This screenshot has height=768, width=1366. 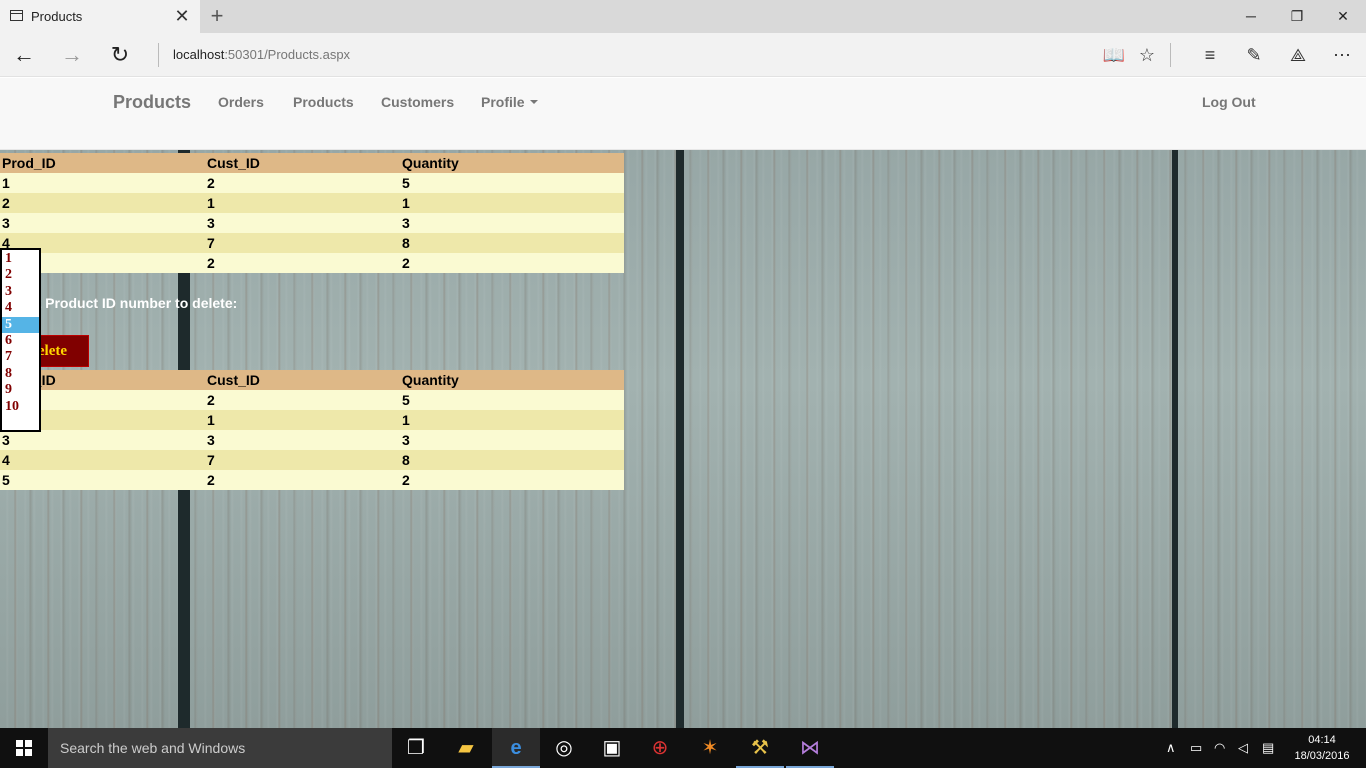 What do you see at coordinates (20, 407) in the screenshot?
I see `dropdown-option: 10` at bounding box center [20, 407].